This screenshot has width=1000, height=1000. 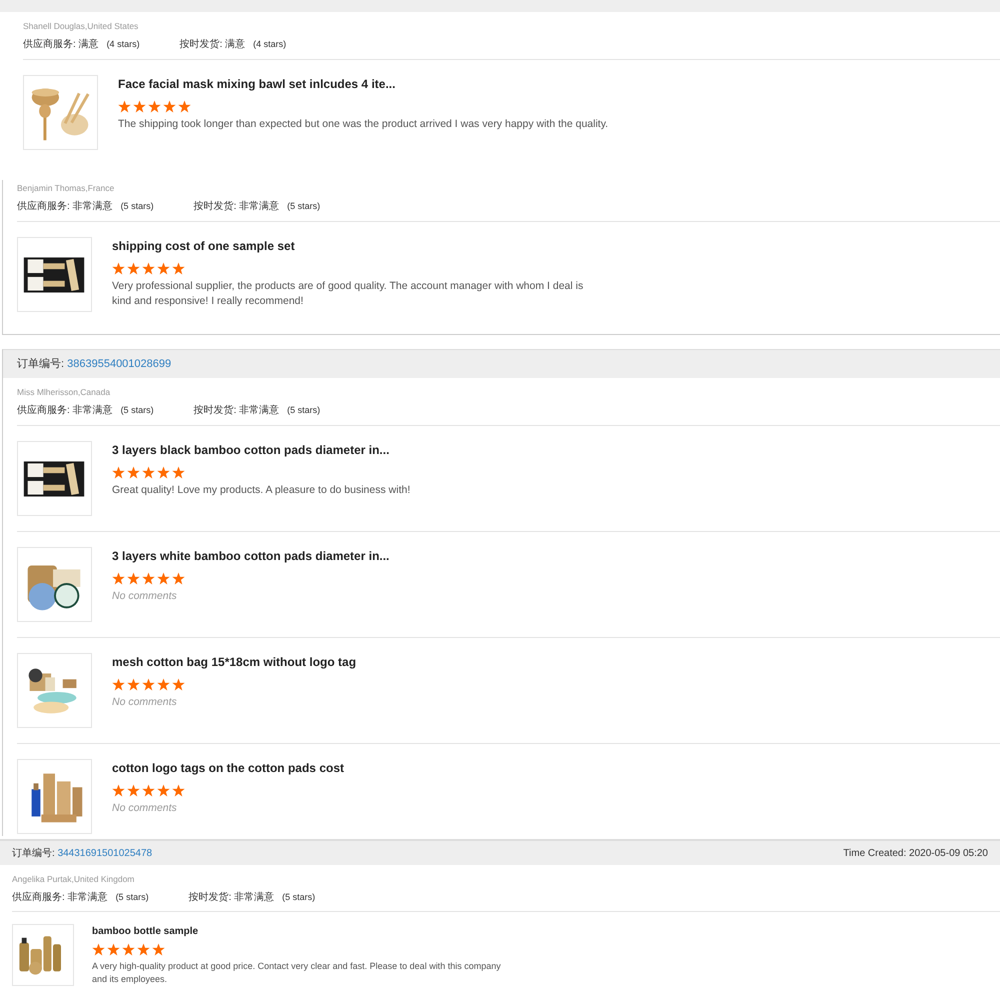 What do you see at coordinates (348, 293) in the screenshot?
I see `review-comment: Very professional supplier, the products are of good quality. The account manager with whom I deal is kind and responsive! I really recommend!` at bounding box center [348, 293].